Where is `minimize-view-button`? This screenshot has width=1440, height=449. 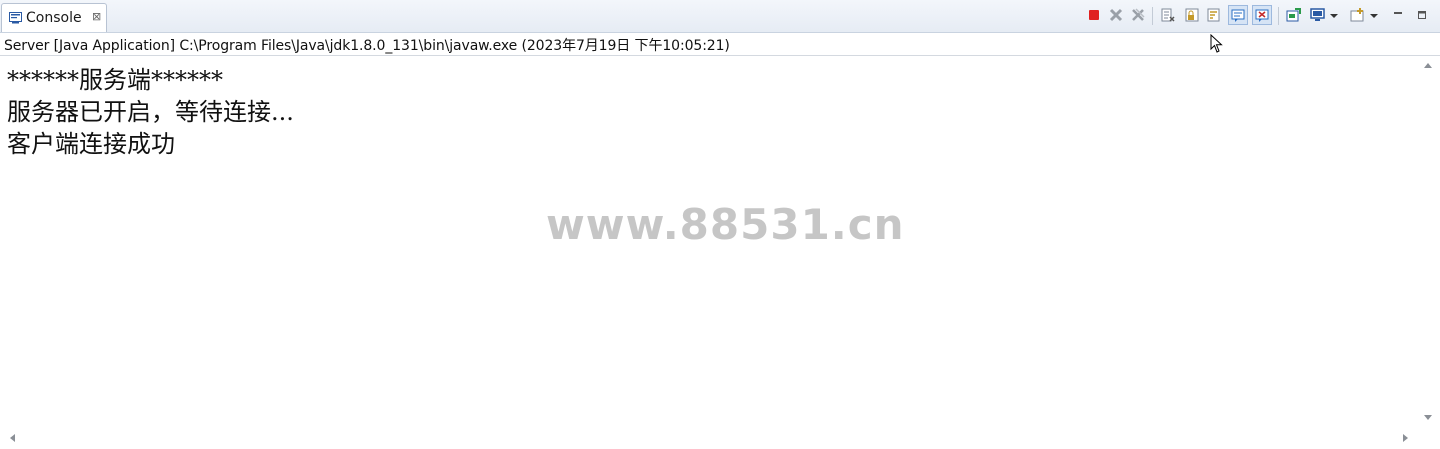 minimize-view-button is located at coordinates (1398, 15).